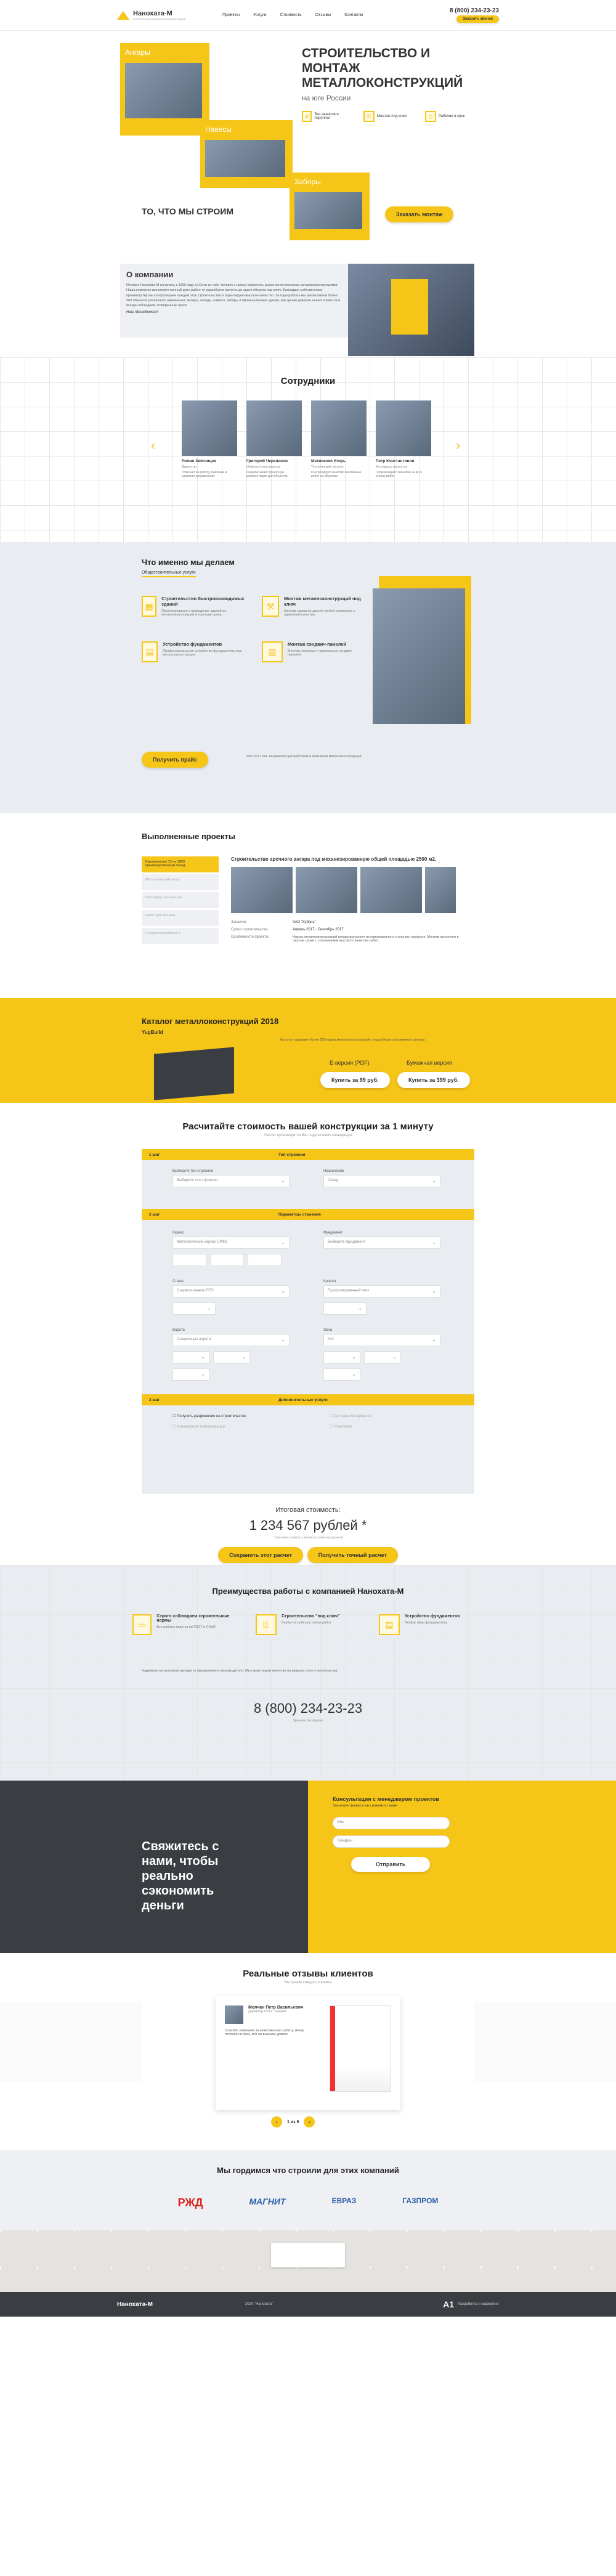 This screenshot has width=616, height=2576. What do you see at coordinates (180, 936) in the screenshot?
I see `project-tab: Складской комплекс 3` at bounding box center [180, 936].